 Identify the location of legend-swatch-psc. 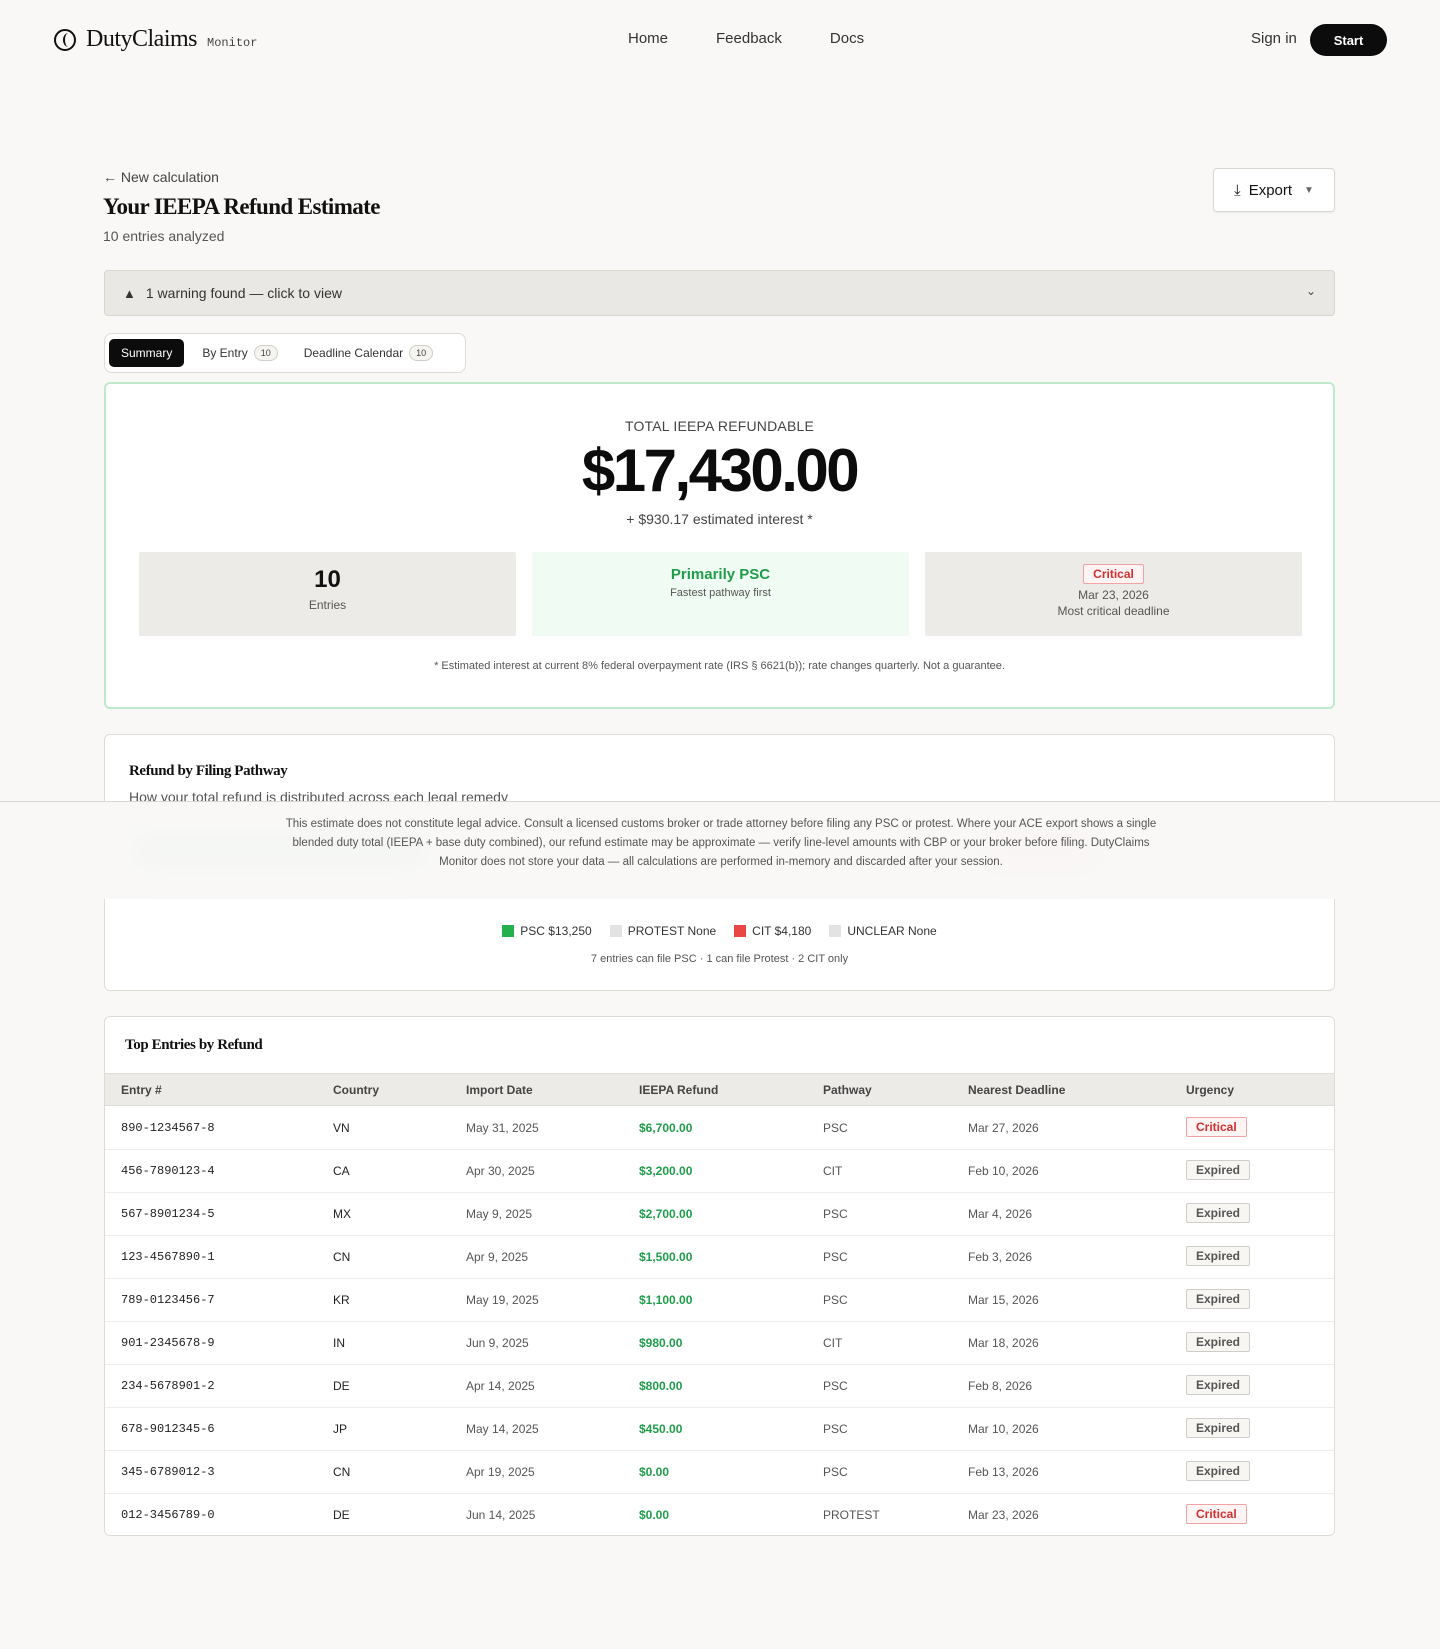
(508, 931).